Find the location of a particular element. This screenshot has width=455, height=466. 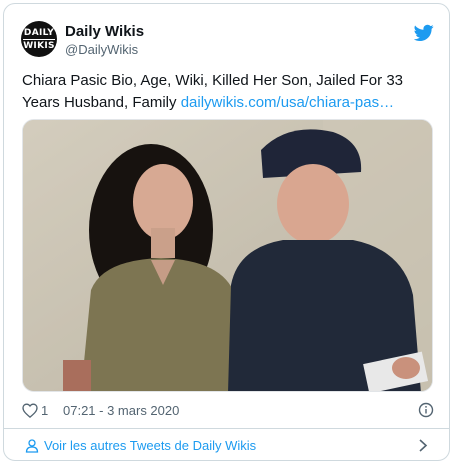

more-tweets-row: Voir les autres Tweets de Daily Wikis is located at coordinates (226, 444).